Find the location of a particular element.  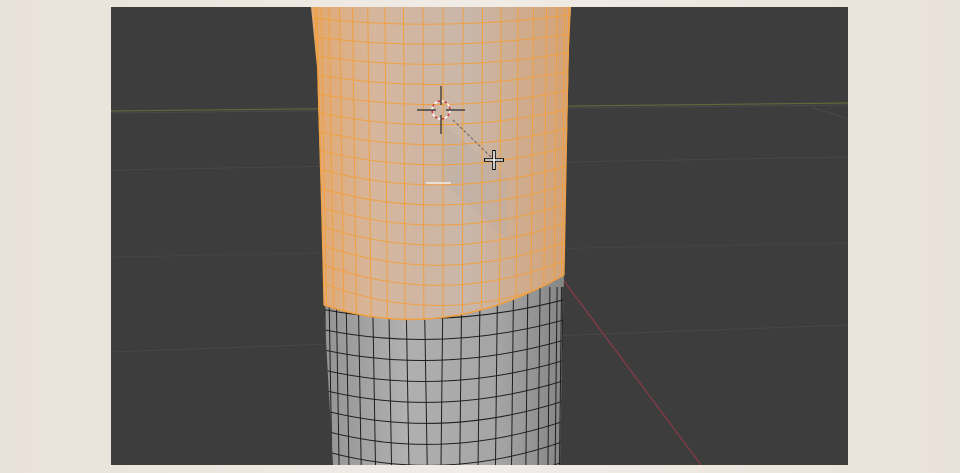

grid-diagonal is located at coordinates (829, 113).